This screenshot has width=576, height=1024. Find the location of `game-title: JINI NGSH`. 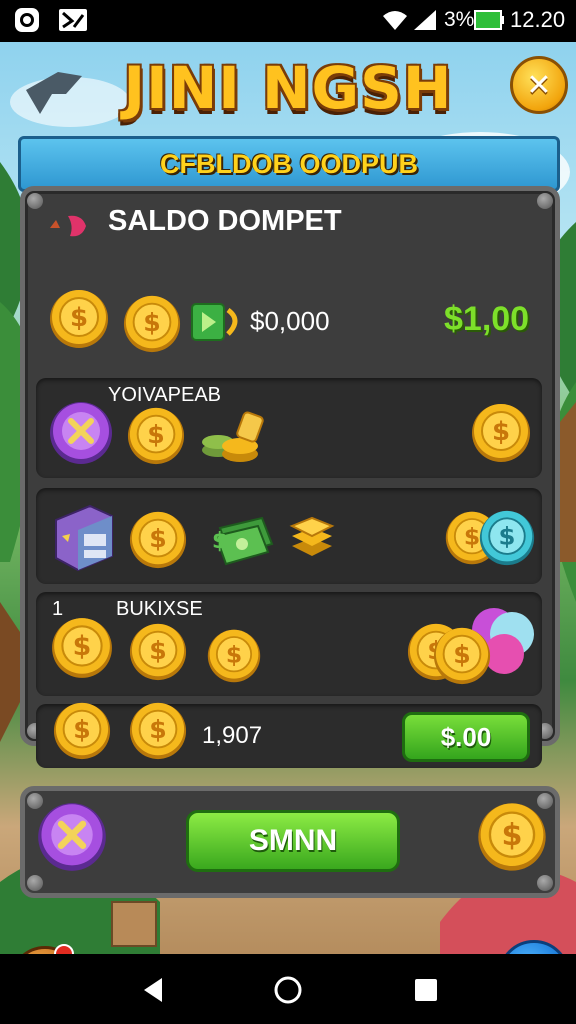

game-title: JINI NGSH is located at coordinates (288, 88).